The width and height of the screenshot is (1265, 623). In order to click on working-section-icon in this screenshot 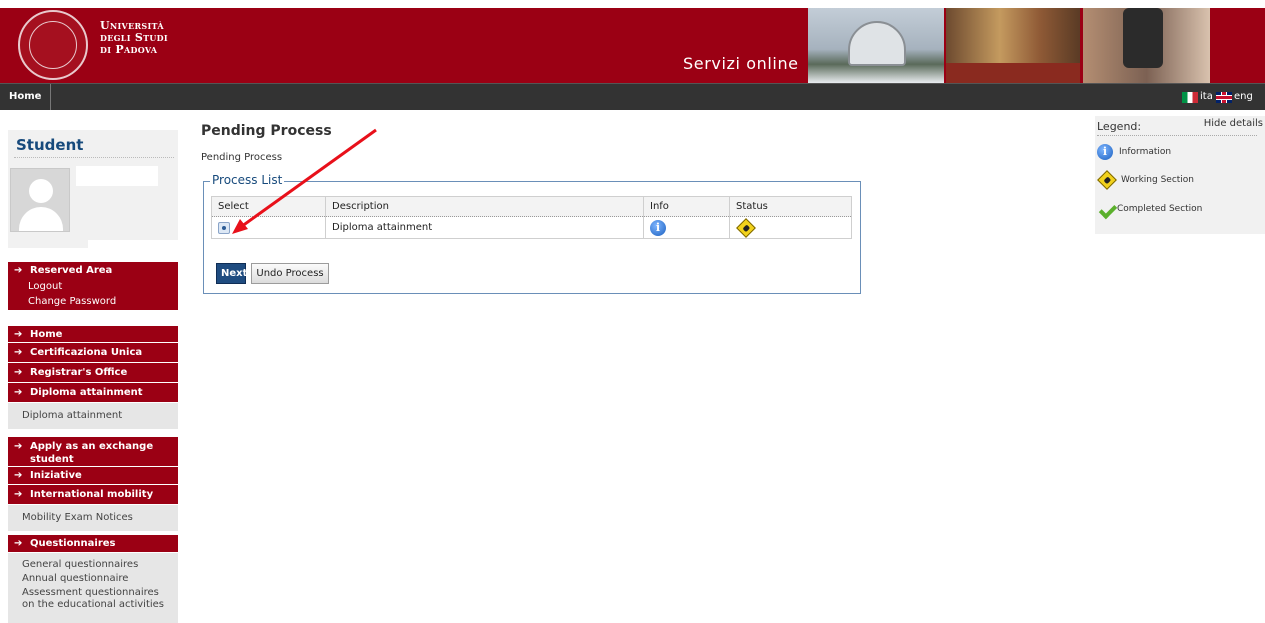, I will do `click(1107, 180)`.